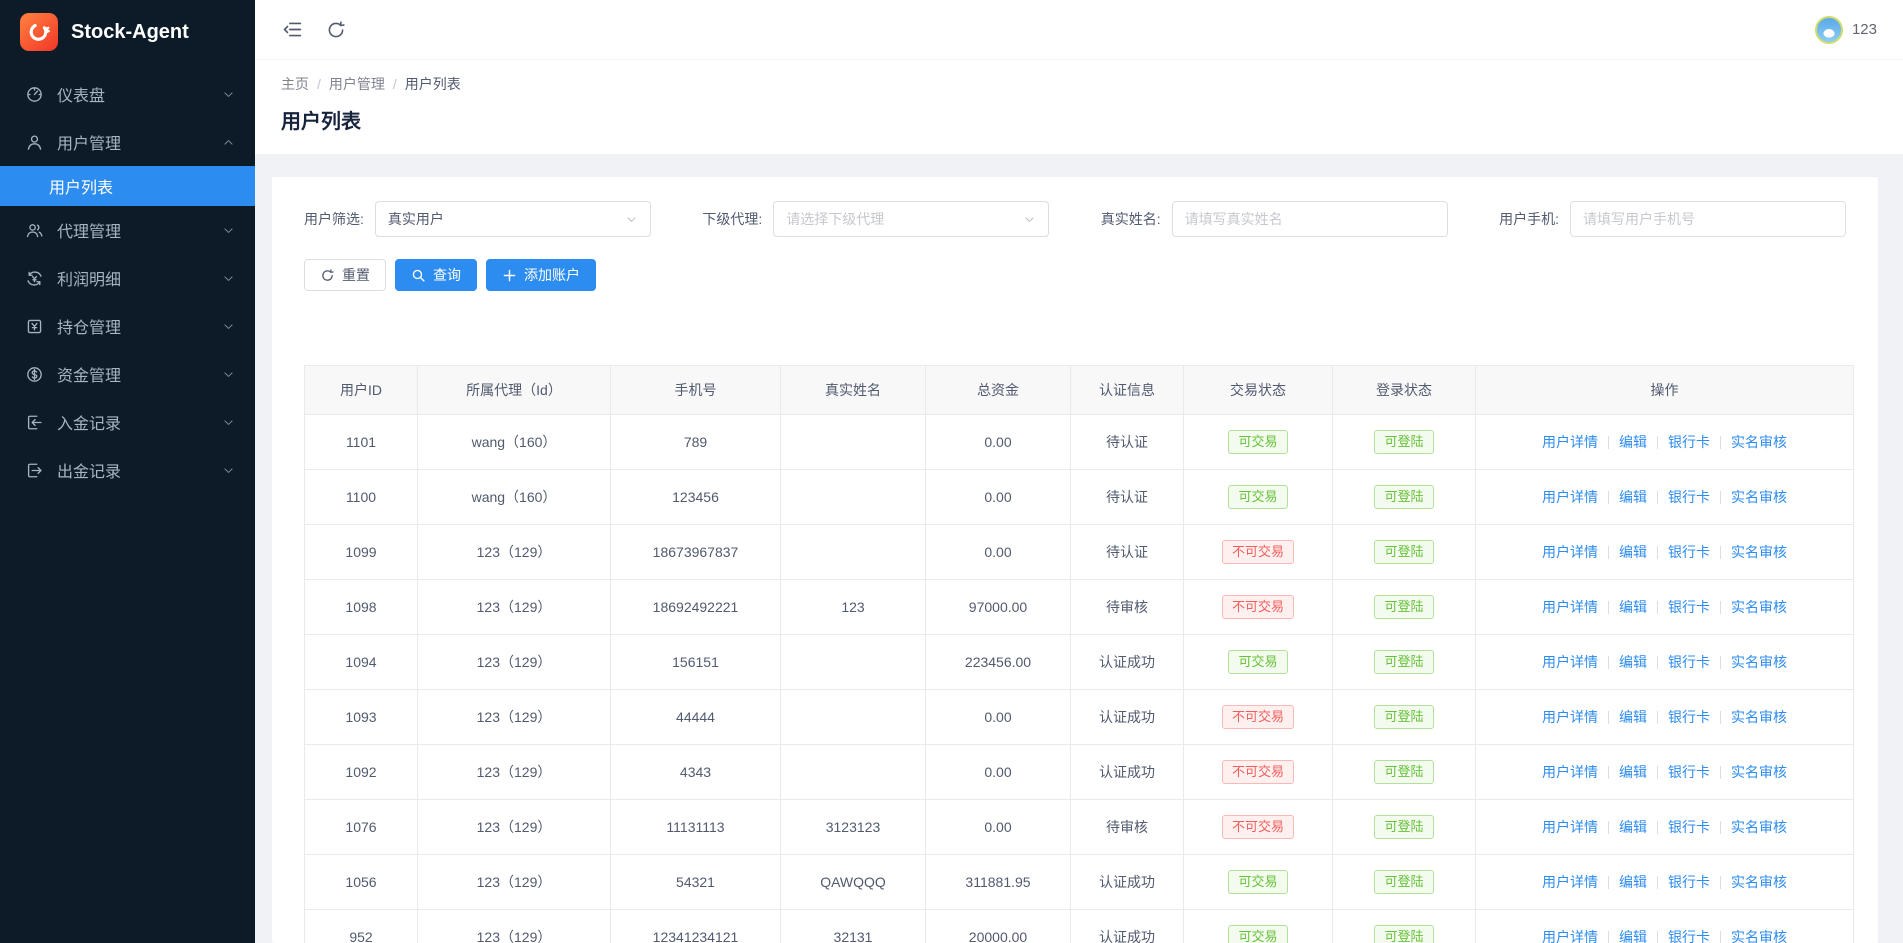 The image size is (1903, 943). What do you see at coordinates (1664, 827) in the screenshot?
I see `cell-actions: 用户详情 编辑 银行卡 实名审核` at bounding box center [1664, 827].